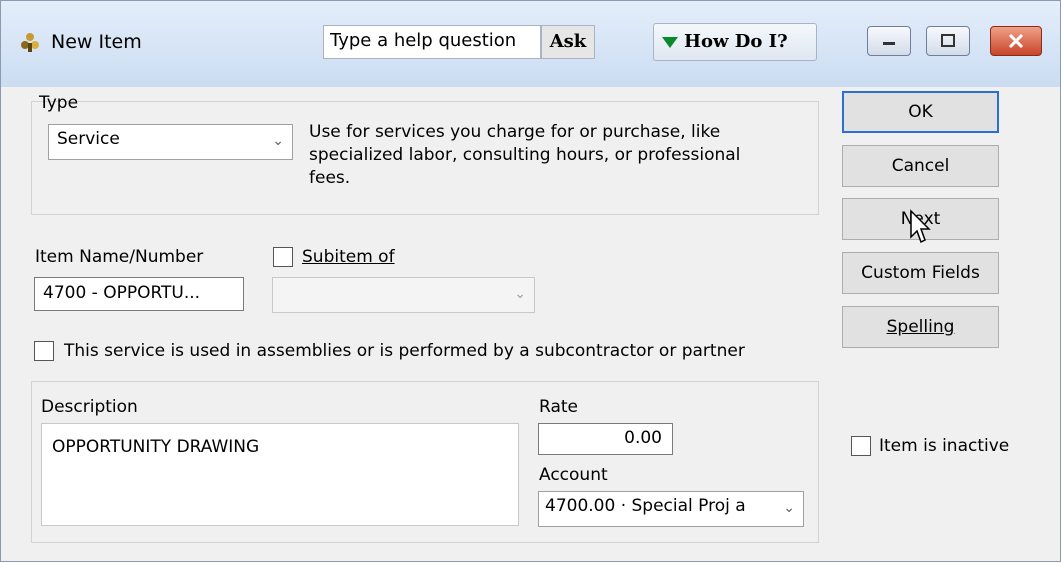 The image size is (1063, 563). What do you see at coordinates (44, 351) in the screenshot?
I see `assemblies-checkbox` at bounding box center [44, 351].